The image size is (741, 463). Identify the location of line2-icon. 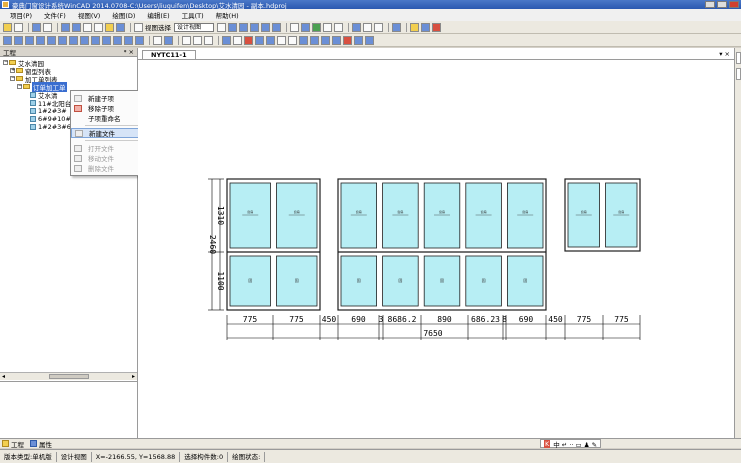
(314, 40).